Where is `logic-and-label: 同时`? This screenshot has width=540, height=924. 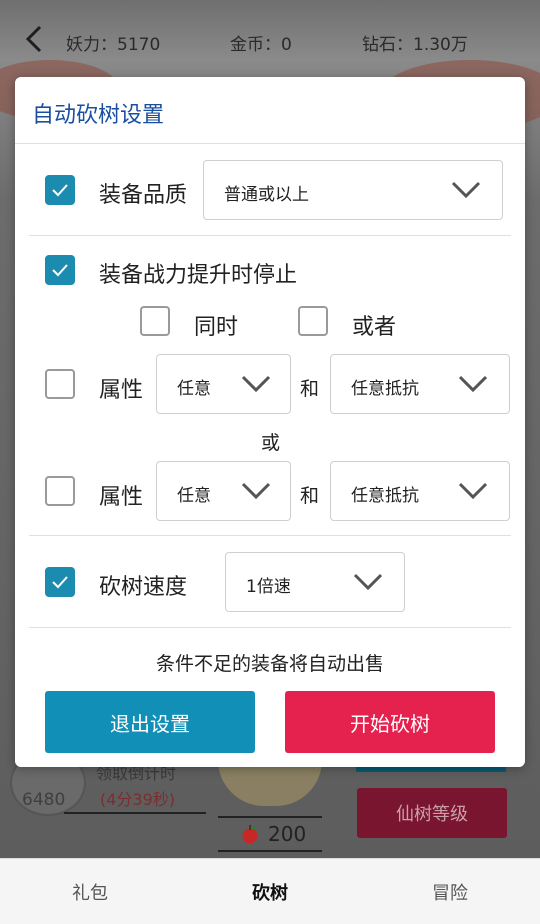
logic-and-label: 同时 is located at coordinates (216, 327).